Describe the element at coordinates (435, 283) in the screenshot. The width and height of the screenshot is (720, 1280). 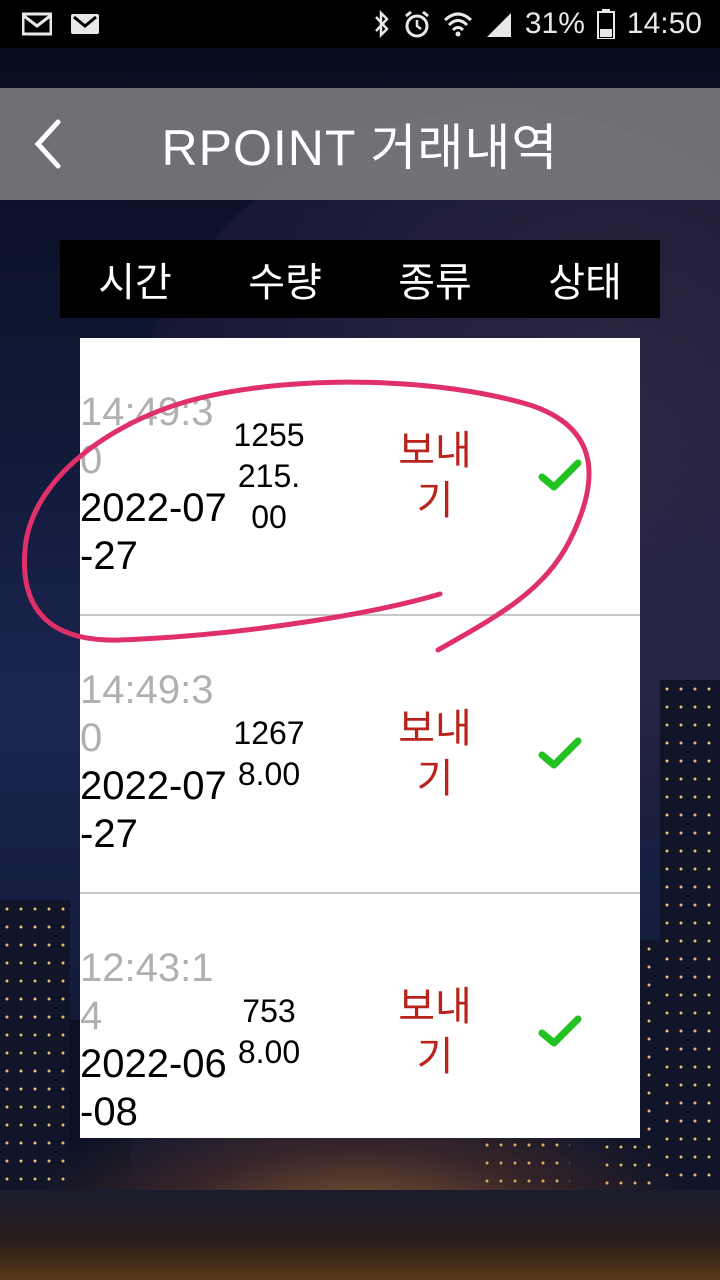
I see `column-type: 종류` at that location.